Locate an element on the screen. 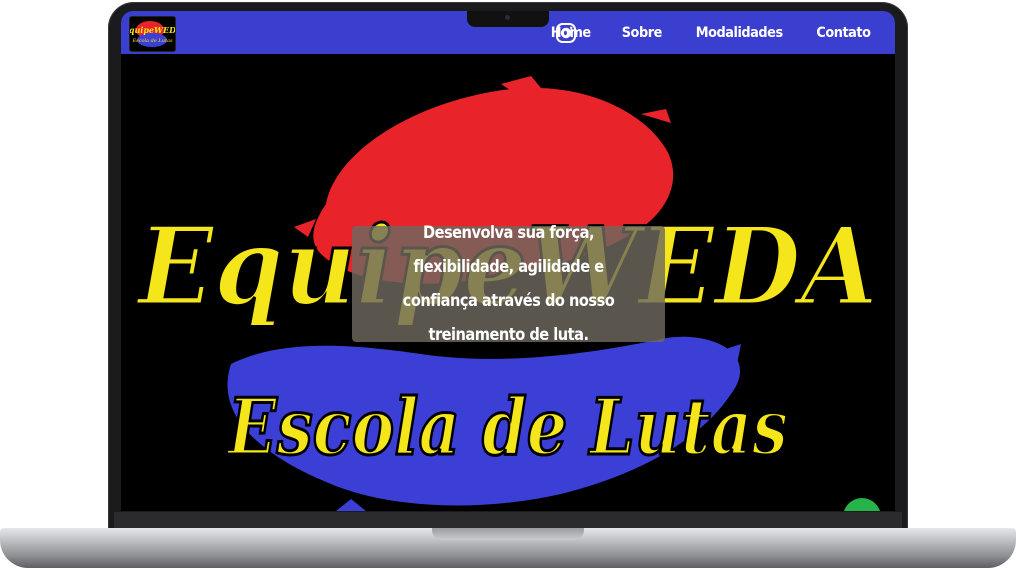 This screenshot has width=1016, height=572. hero-bg-subtitle: Escola de Lutas is located at coordinates (507, 427).